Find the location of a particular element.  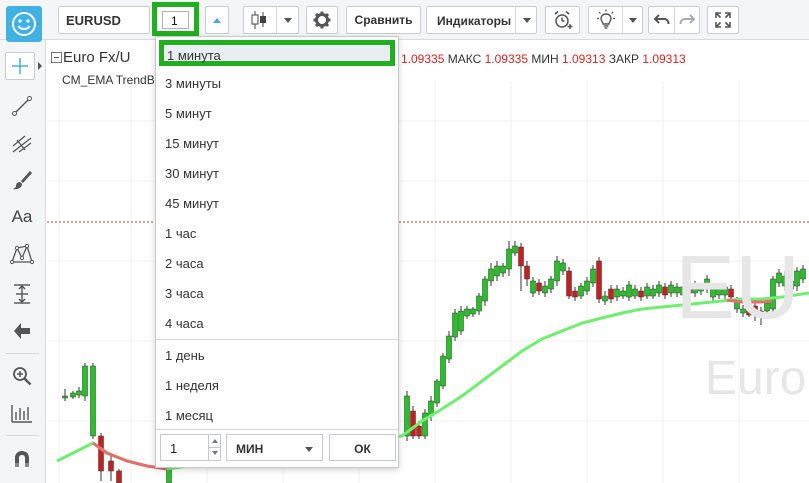

arrow-left-icon is located at coordinates (22, 331).